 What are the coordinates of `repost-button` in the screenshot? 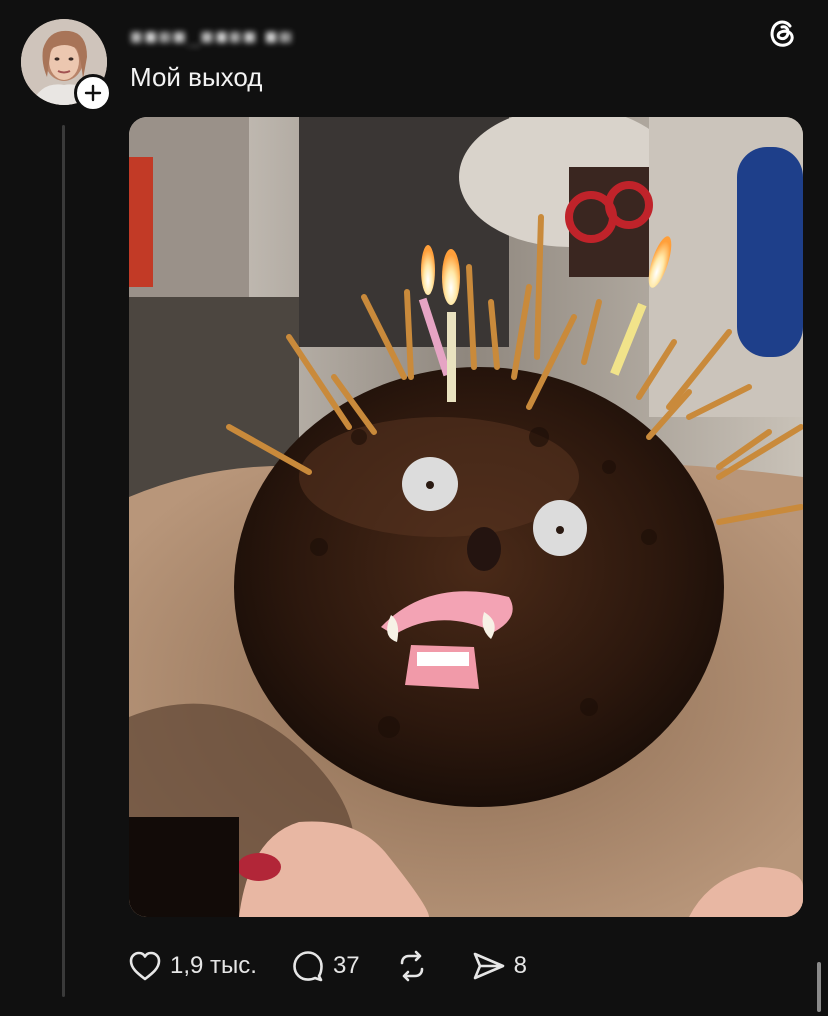 It's located at (416, 966).